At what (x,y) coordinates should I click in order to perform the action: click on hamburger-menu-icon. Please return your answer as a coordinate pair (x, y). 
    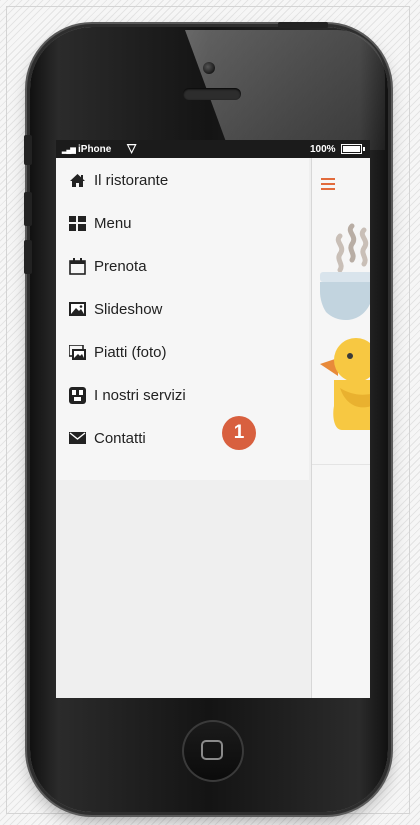
    Looking at the image, I should click on (328, 185).